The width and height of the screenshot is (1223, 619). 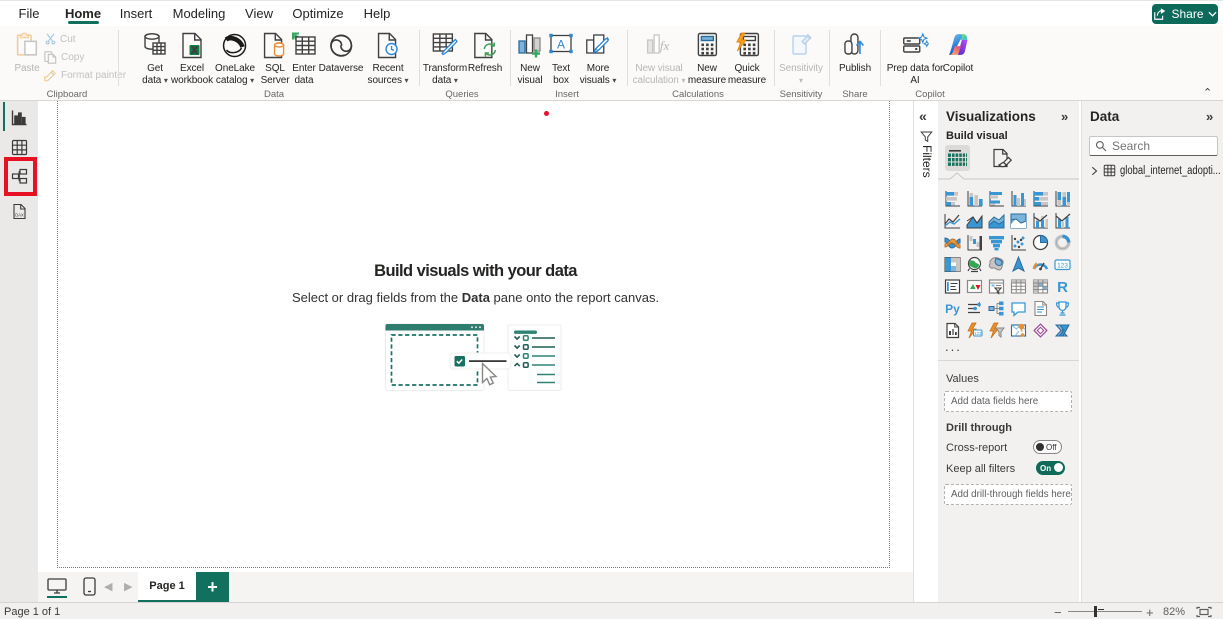 What do you see at coordinates (665, 45) in the screenshot?
I see `svg-text: fx` at bounding box center [665, 45].